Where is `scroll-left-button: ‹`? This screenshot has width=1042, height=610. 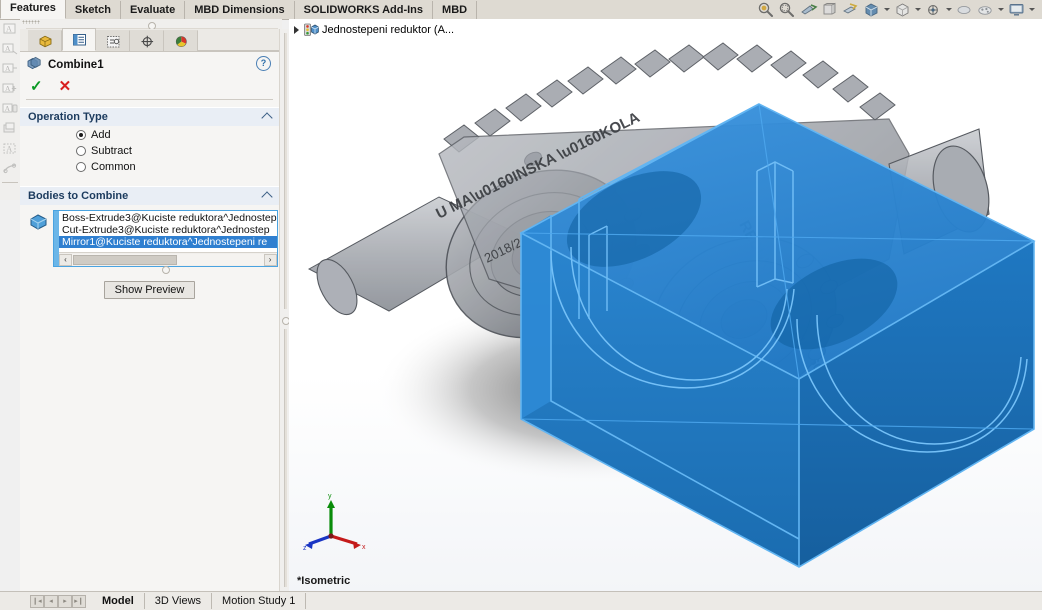 scroll-left-button: ‹ is located at coordinates (65, 259).